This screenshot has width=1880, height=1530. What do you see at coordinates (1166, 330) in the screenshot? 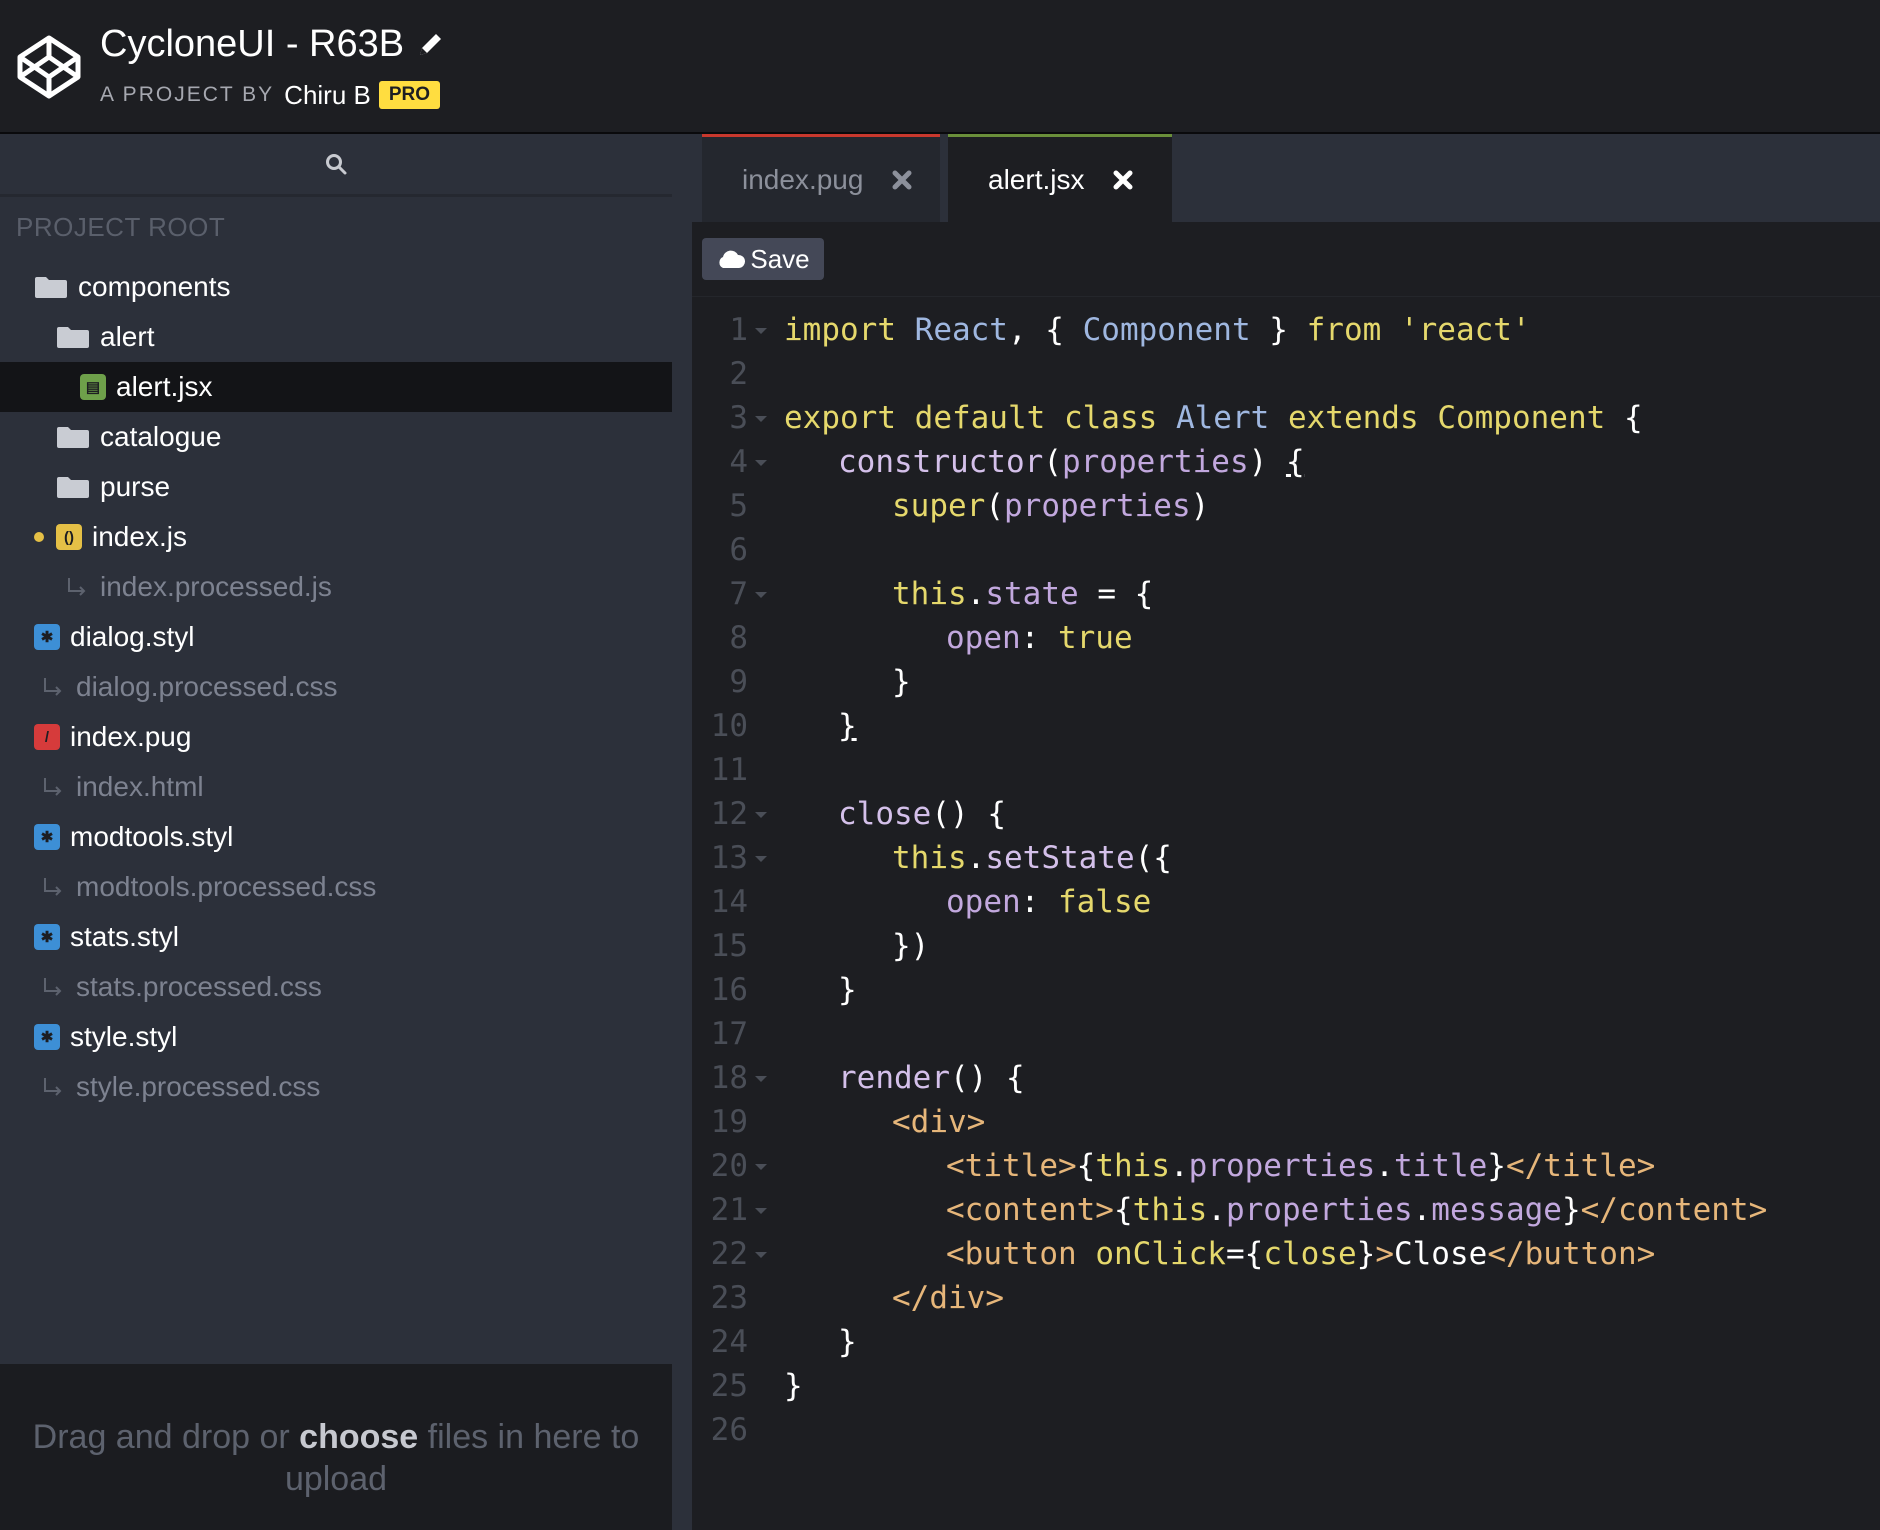
I see `code-token: Component` at bounding box center [1166, 330].